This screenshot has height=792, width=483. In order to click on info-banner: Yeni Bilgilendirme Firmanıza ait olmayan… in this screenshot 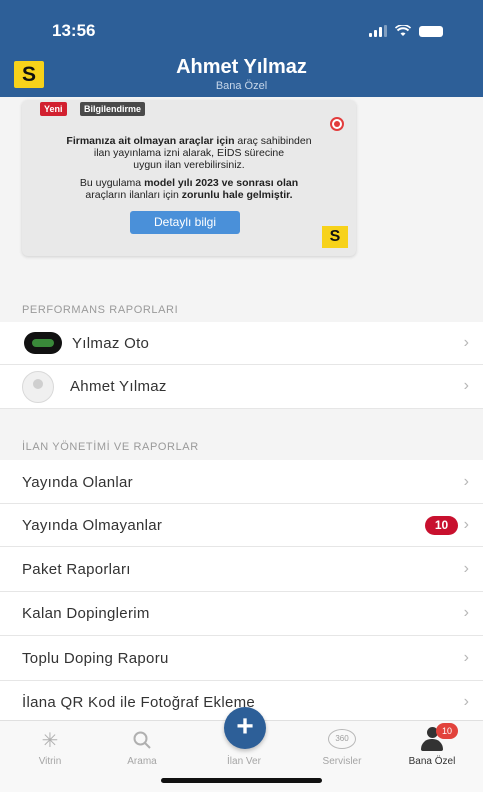, I will do `click(189, 178)`.